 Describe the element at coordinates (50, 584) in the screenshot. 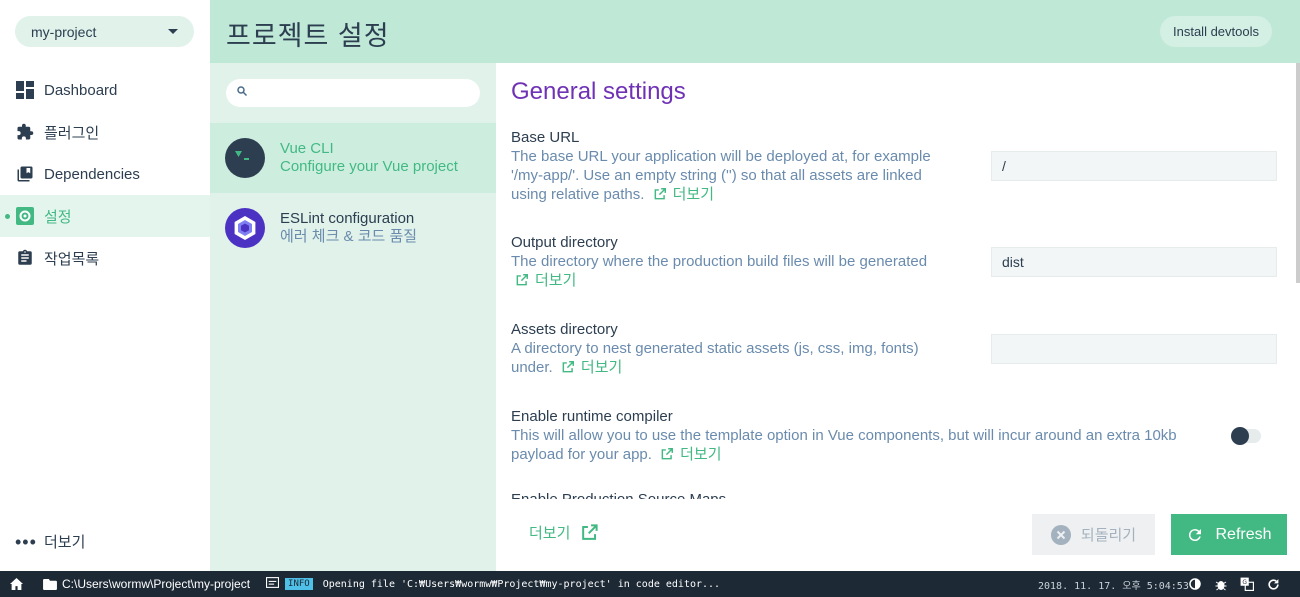

I see `folder-icon` at that location.